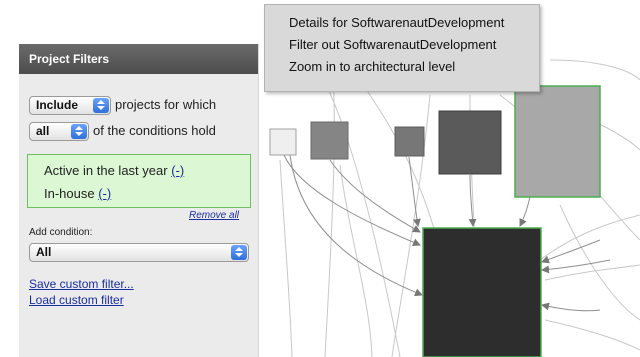 Image resolution: width=640 pixels, height=357 pixels. I want to click on menu-item-zoom-in: Zoom in to architectural level, so click(372, 66).